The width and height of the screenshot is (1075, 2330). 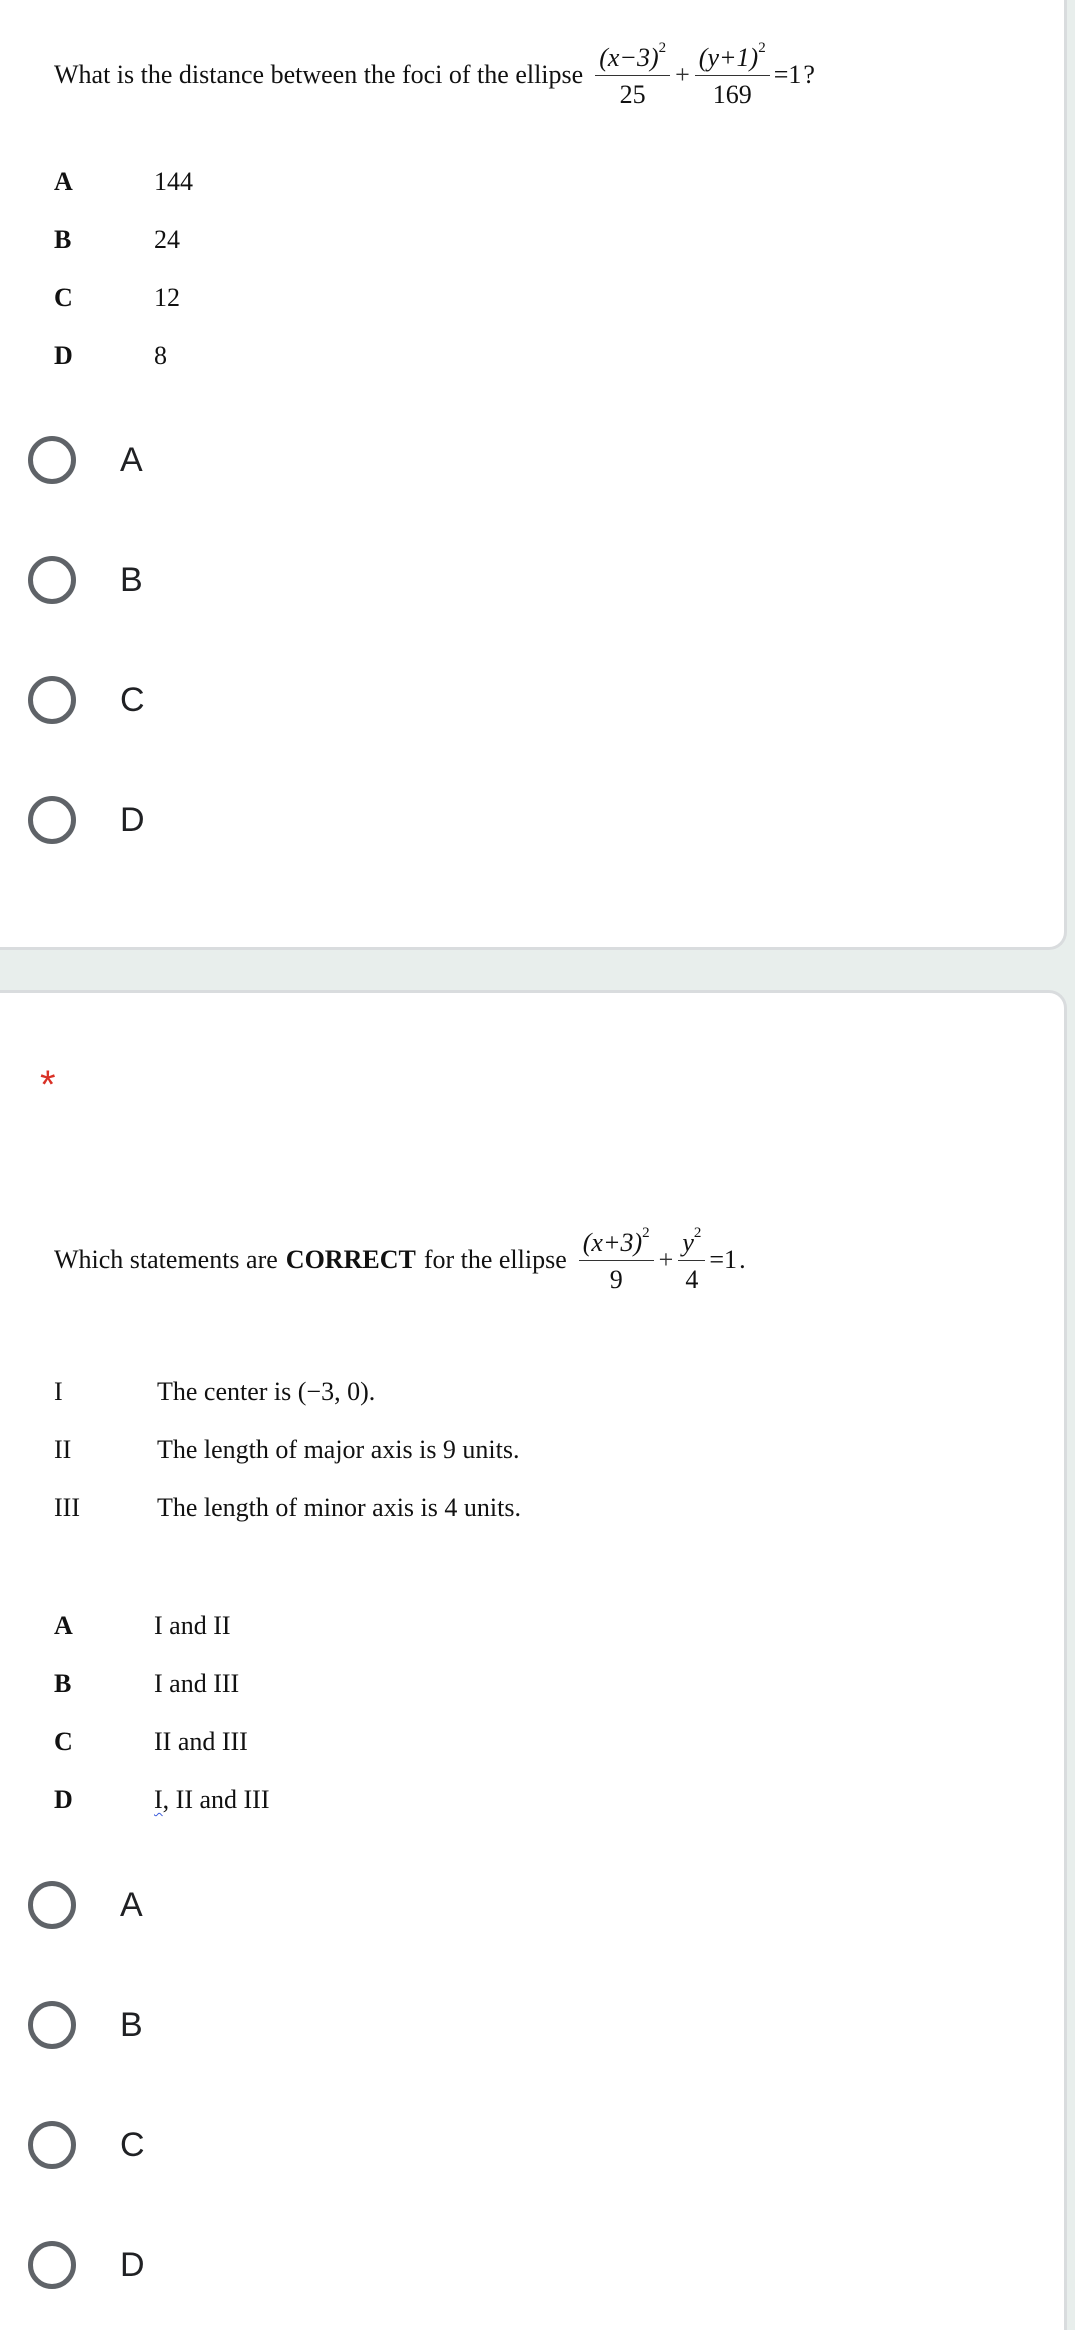 What do you see at coordinates (629, 57) in the screenshot?
I see `fraction-numerator: (x−3)` at bounding box center [629, 57].